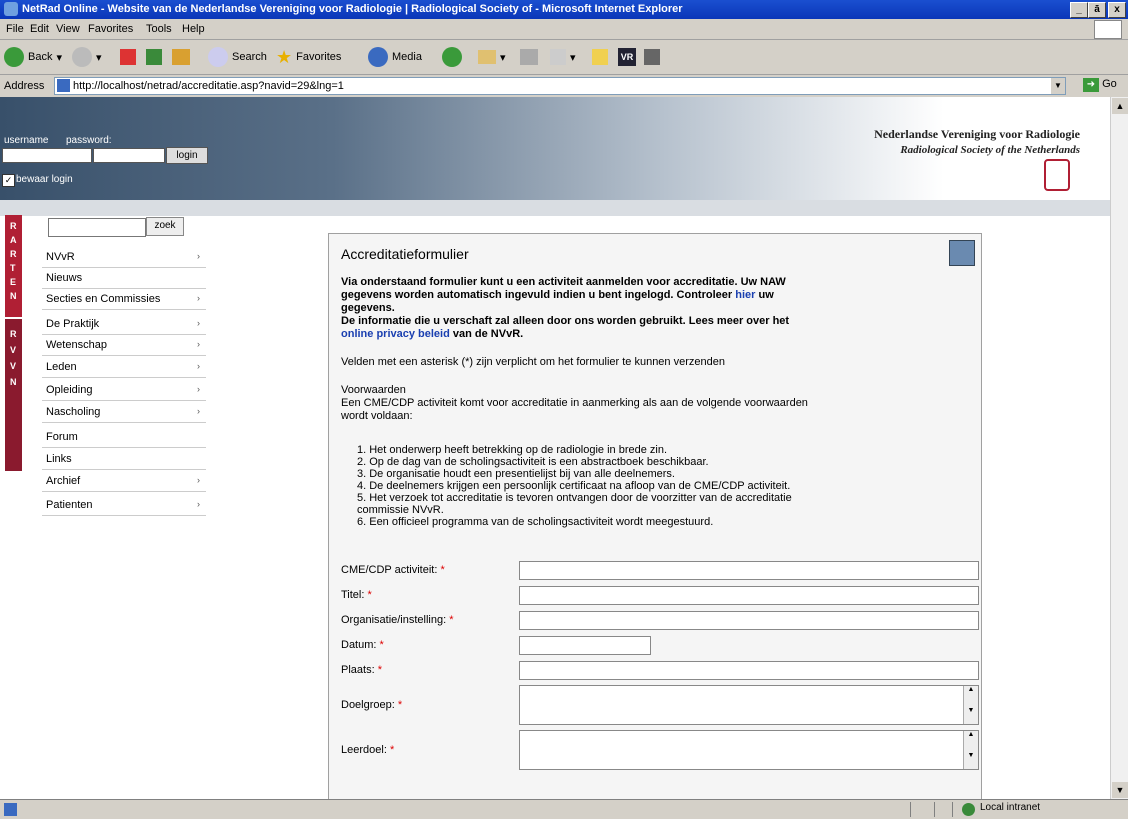  What do you see at coordinates (89, 140) in the screenshot?
I see `password-label: password:` at bounding box center [89, 140].